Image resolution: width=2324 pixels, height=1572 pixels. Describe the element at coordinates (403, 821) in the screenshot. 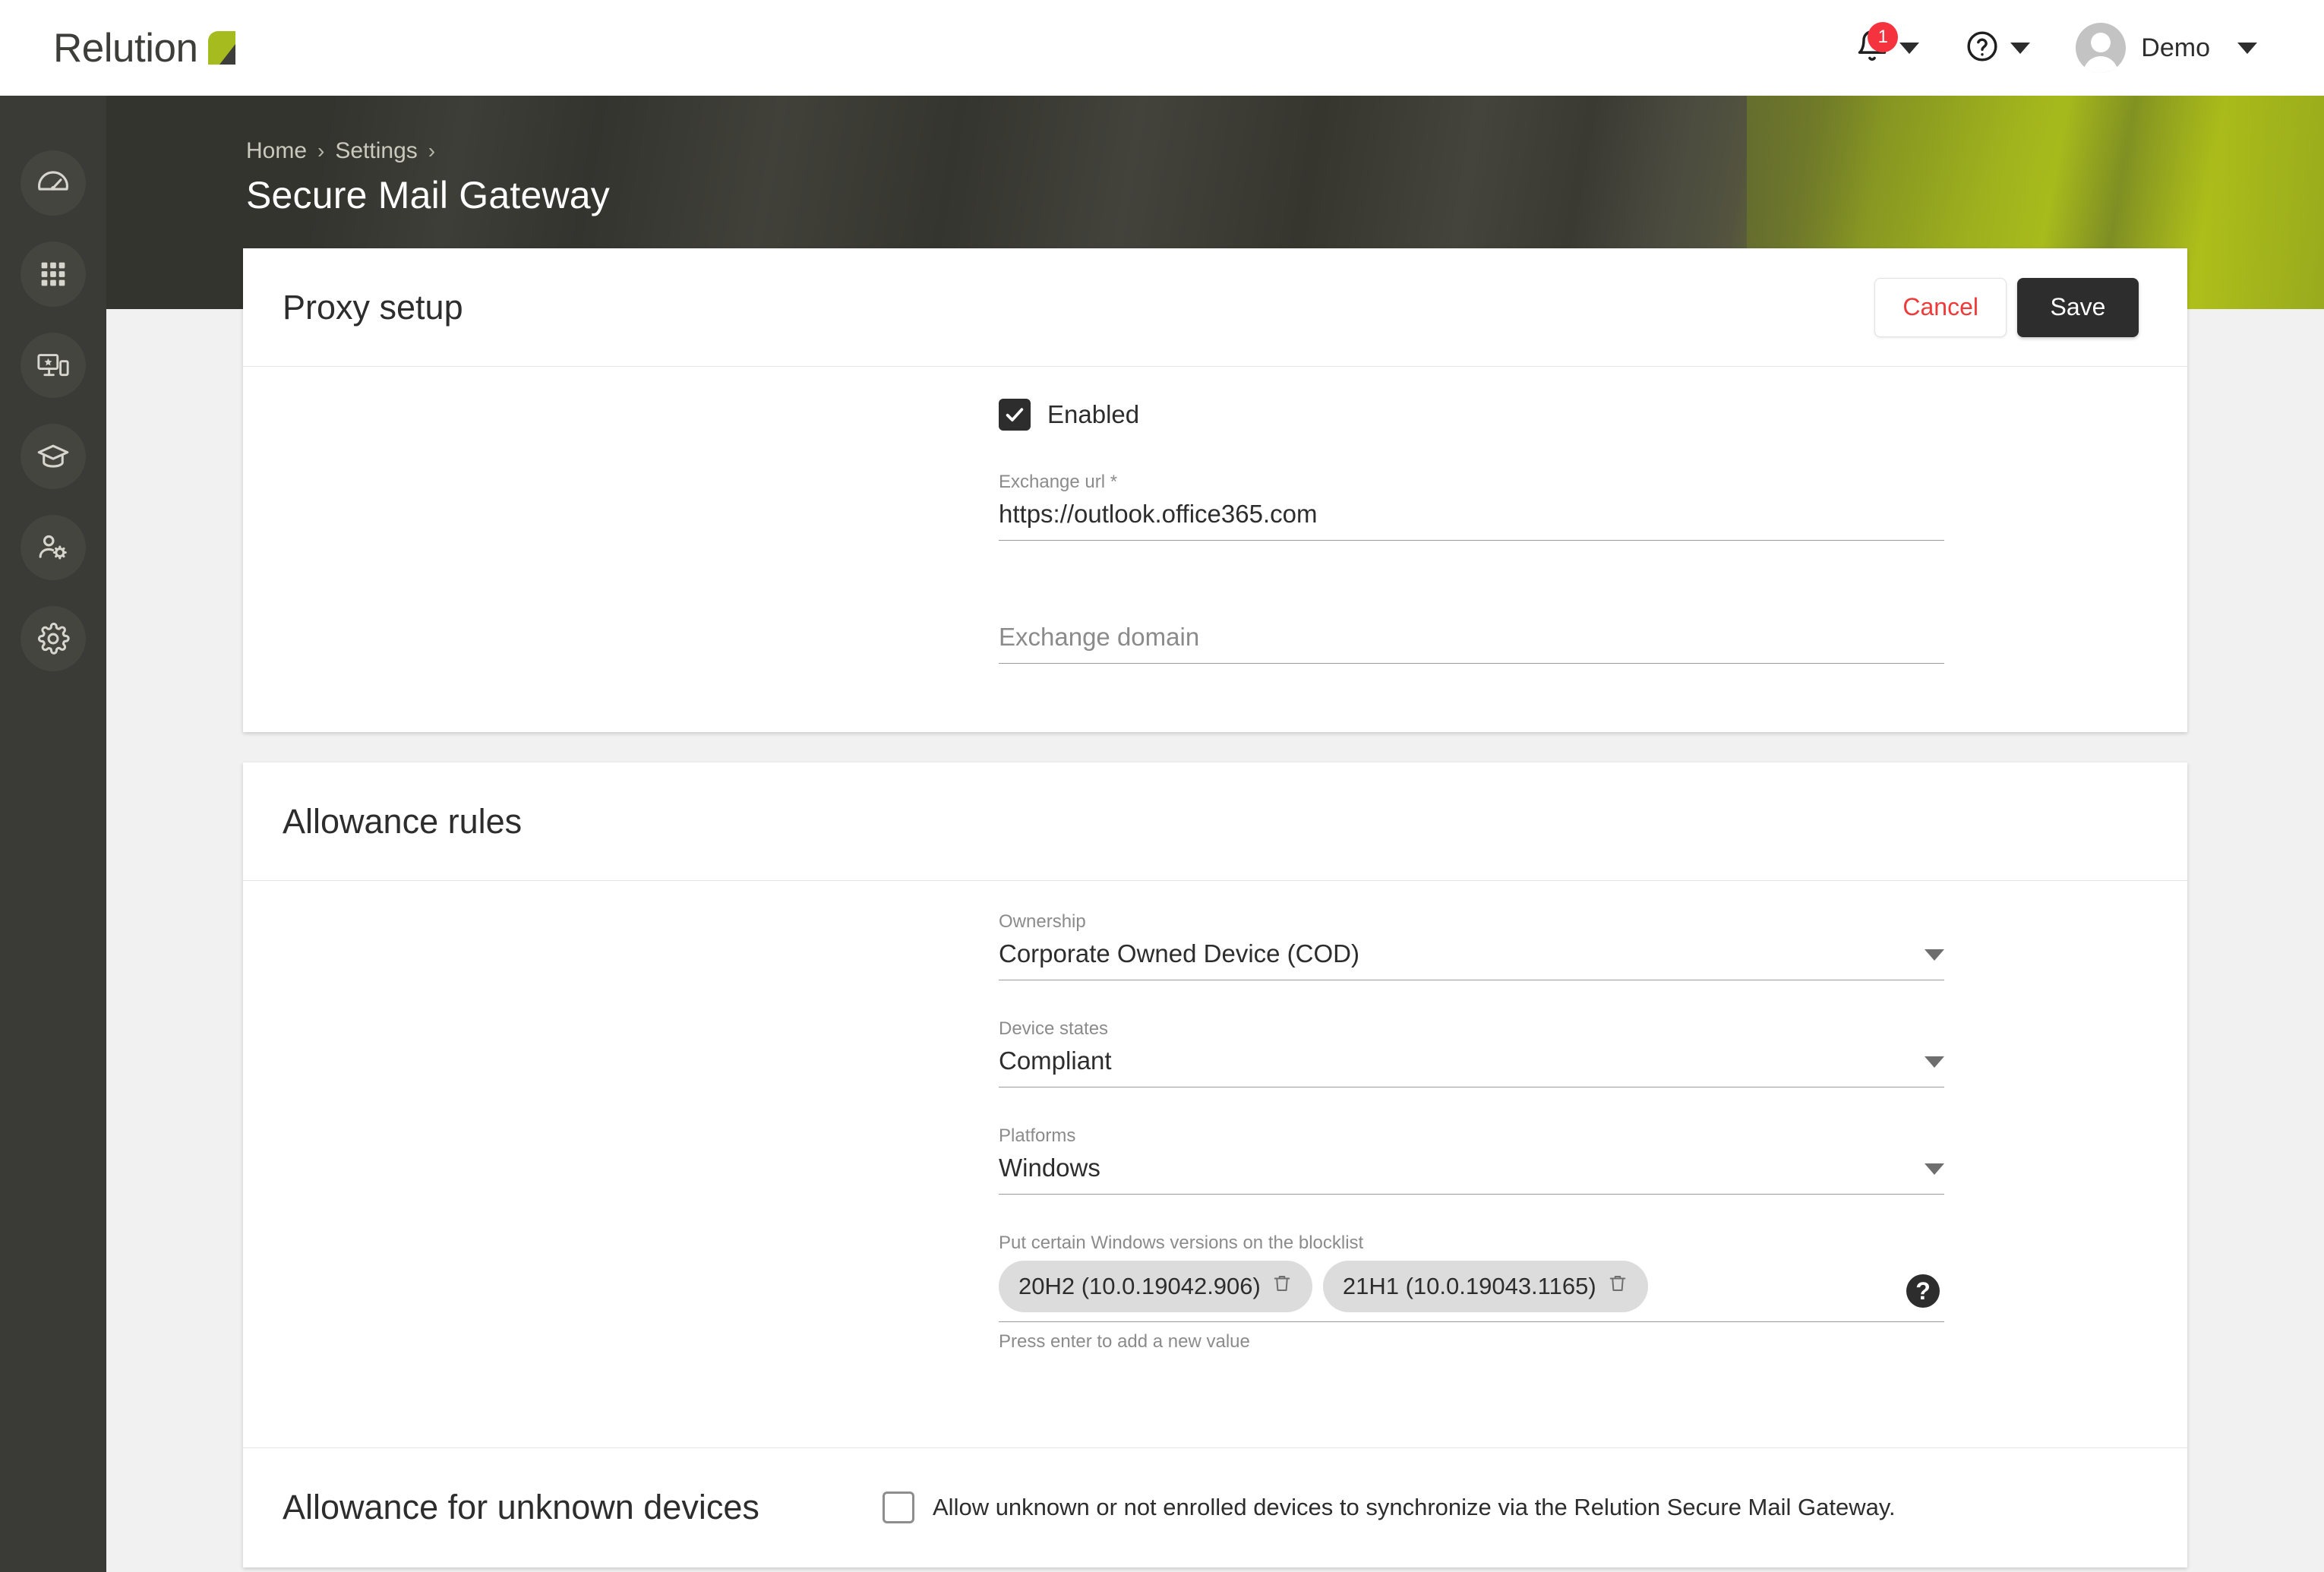

I see `allowance-rules-title: Allowance rules` at that location.